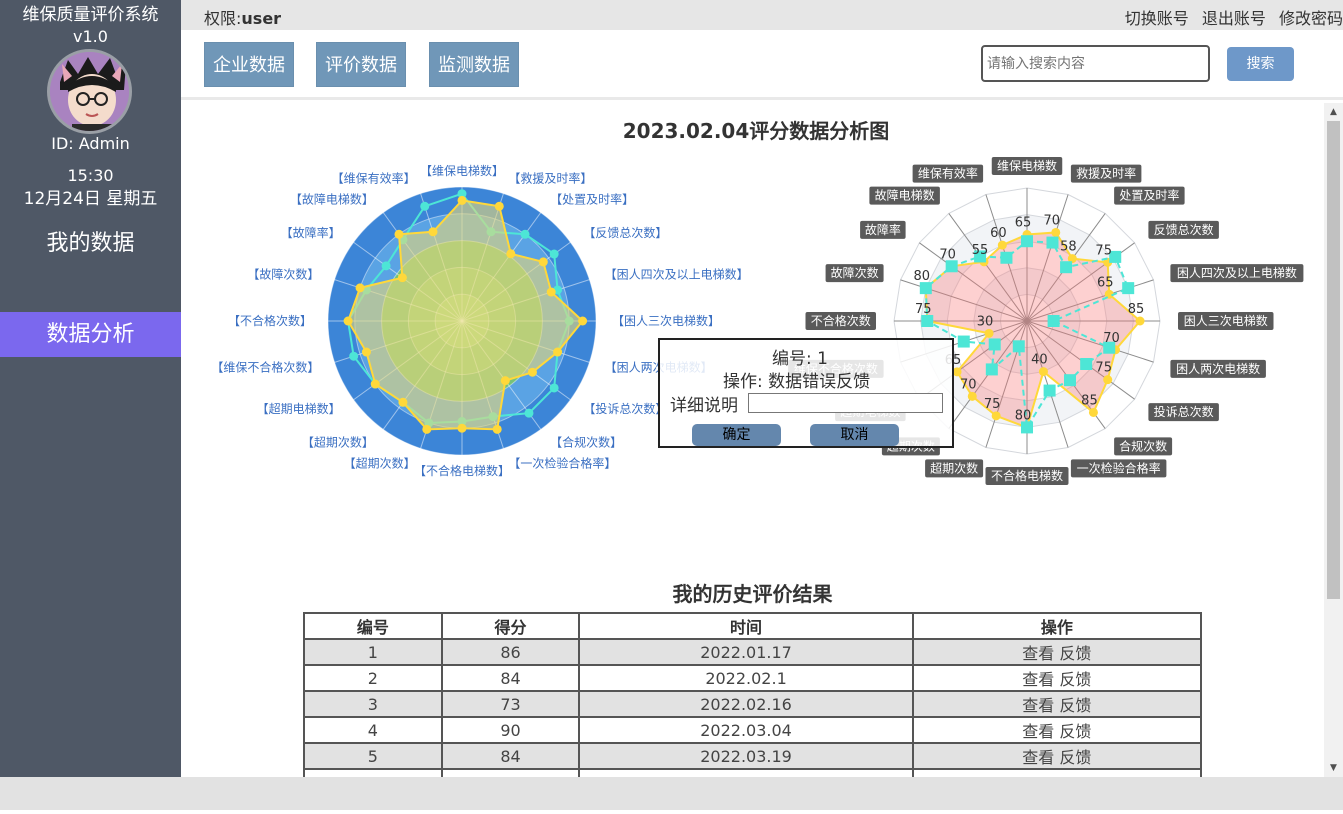 This screenshot has height=814, width=1343. I want to click on table-row: 4 90 2022.03.04 查看 反馈, so click(753, 730).